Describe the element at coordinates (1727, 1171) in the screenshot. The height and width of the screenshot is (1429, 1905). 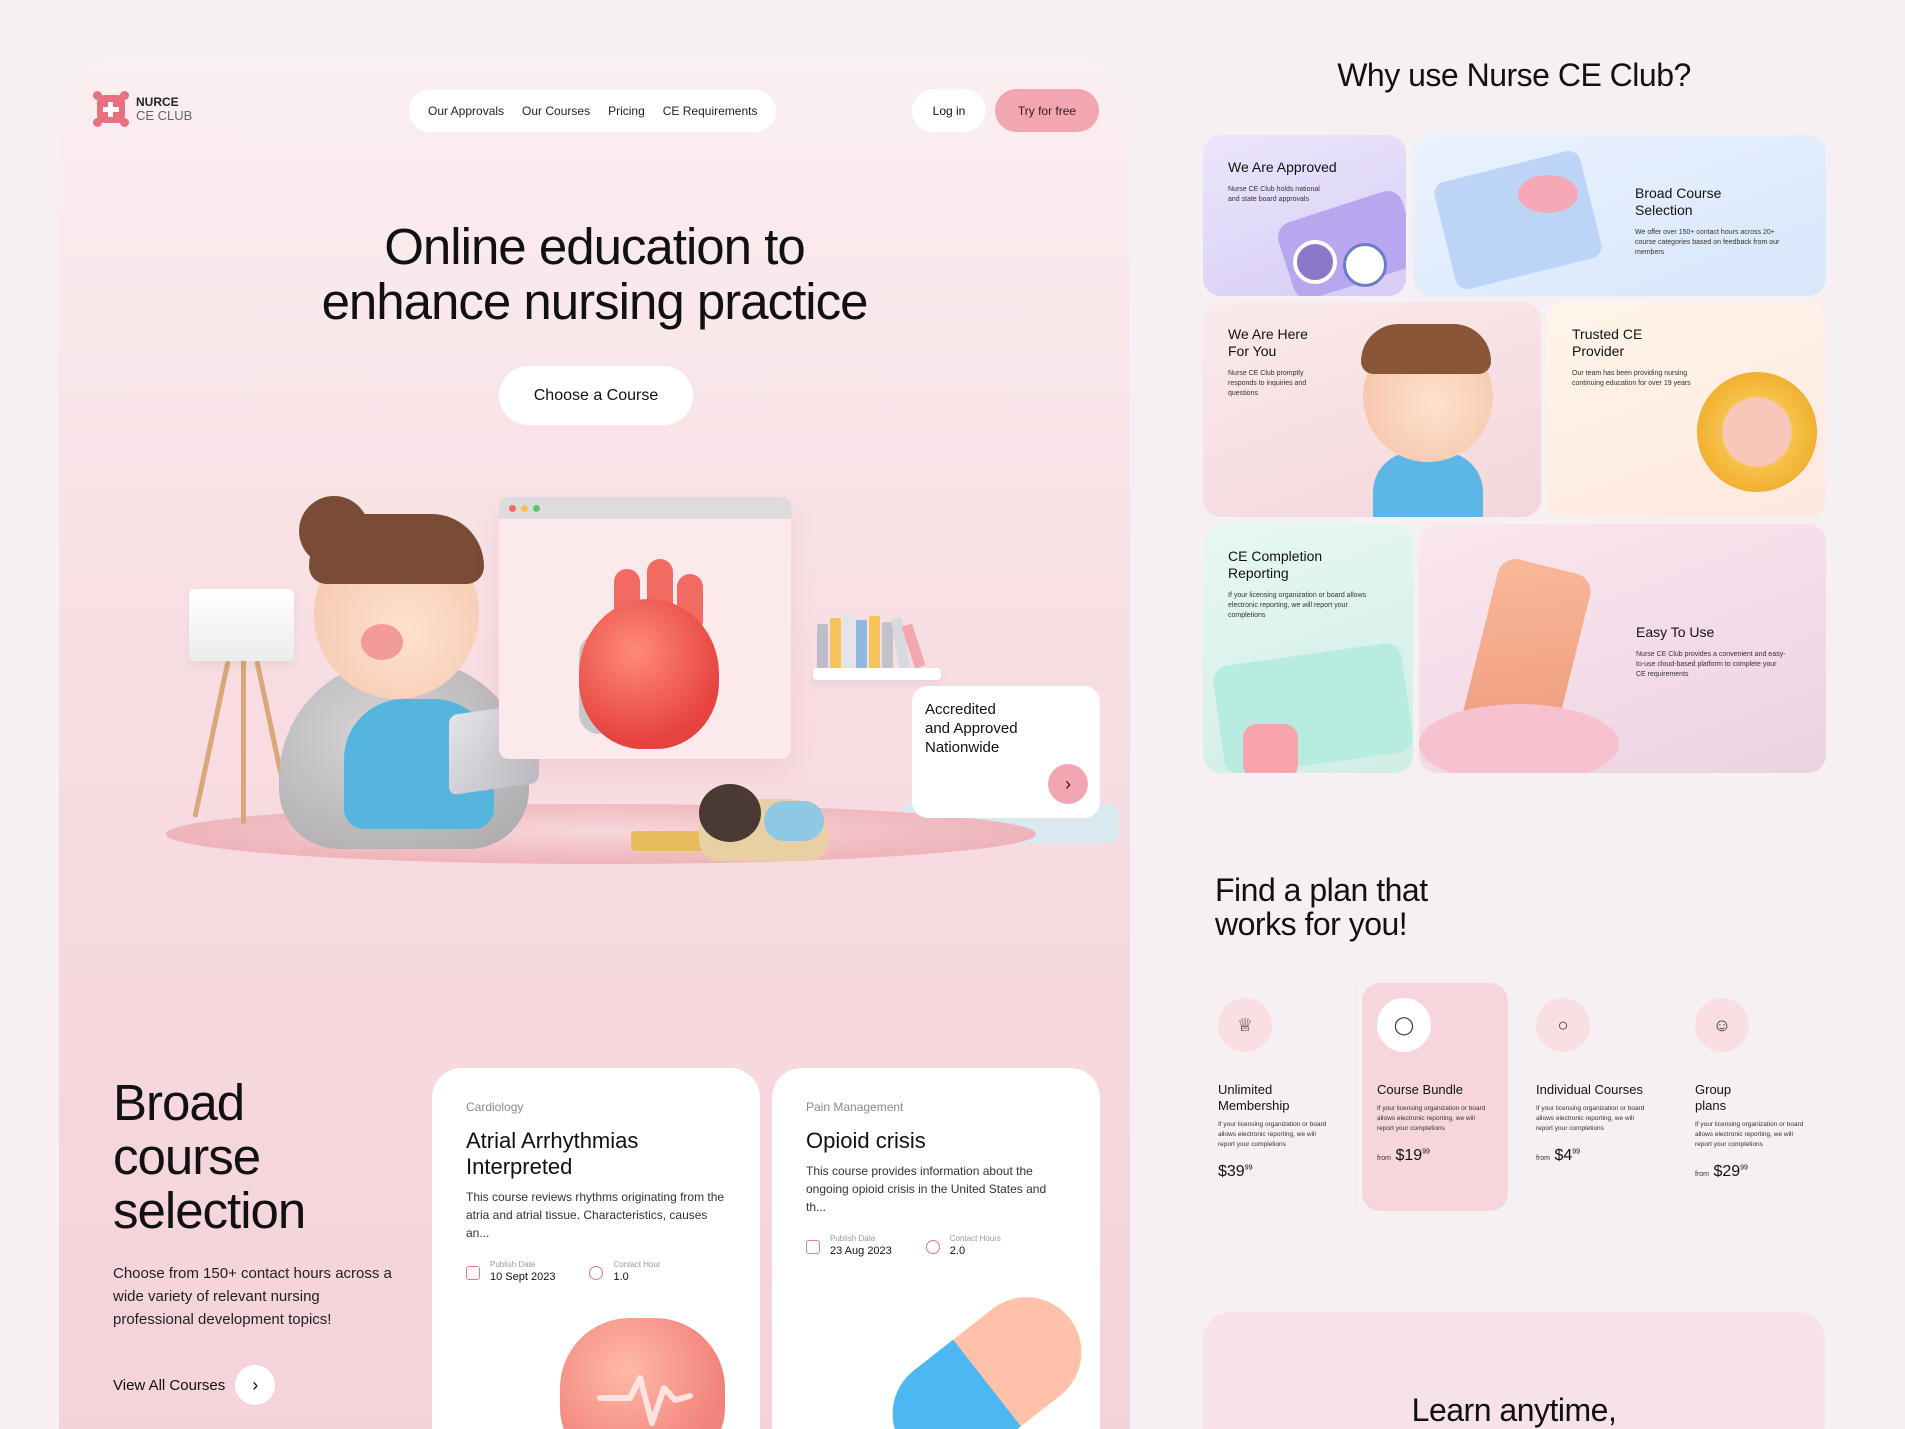
I see `price-amount: $29` at that location.